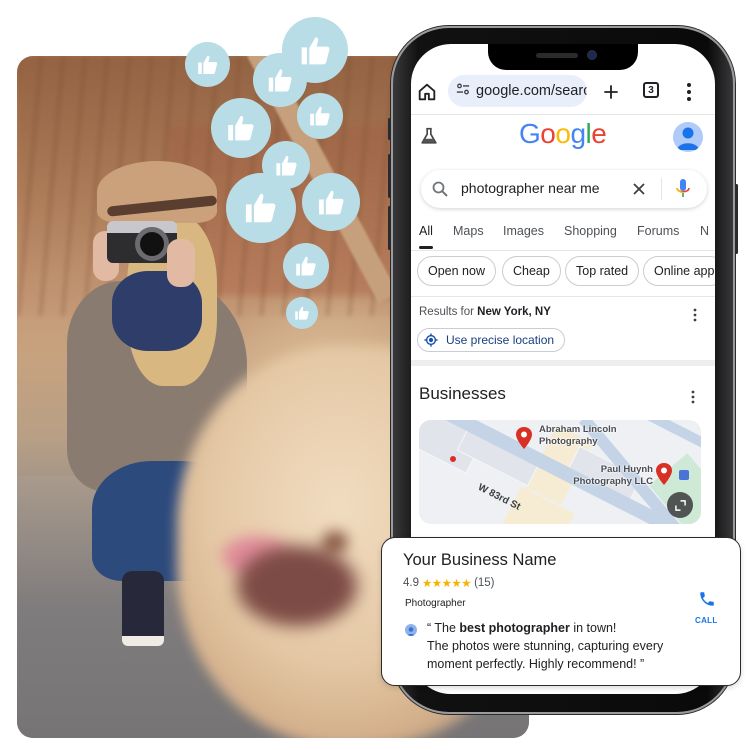 This screenshot has height=750, width=750. Describe the element at coordinates (563, 250) in the screenshot. I see `tabs-divider` at that location.